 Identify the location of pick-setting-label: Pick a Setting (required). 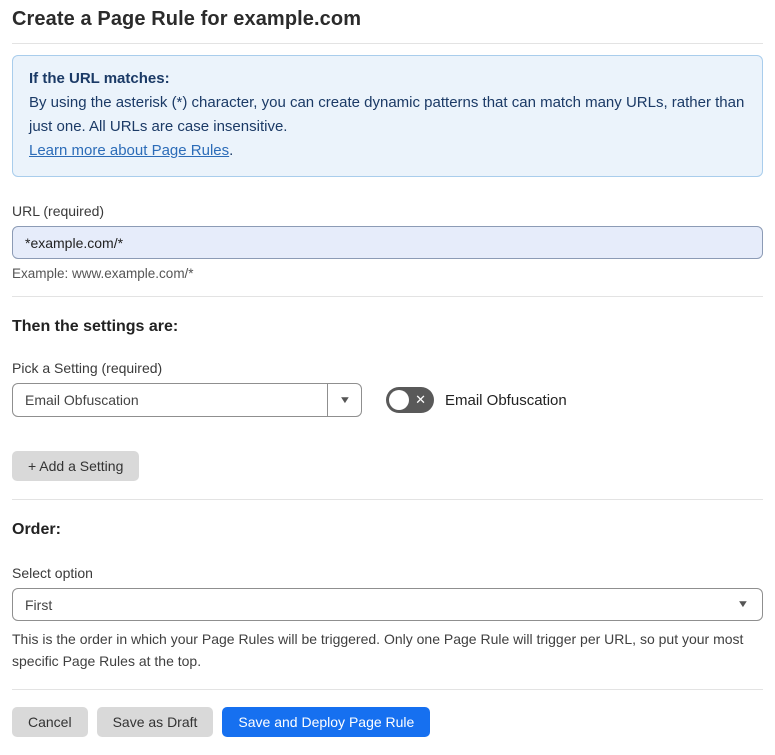
(87, 368).